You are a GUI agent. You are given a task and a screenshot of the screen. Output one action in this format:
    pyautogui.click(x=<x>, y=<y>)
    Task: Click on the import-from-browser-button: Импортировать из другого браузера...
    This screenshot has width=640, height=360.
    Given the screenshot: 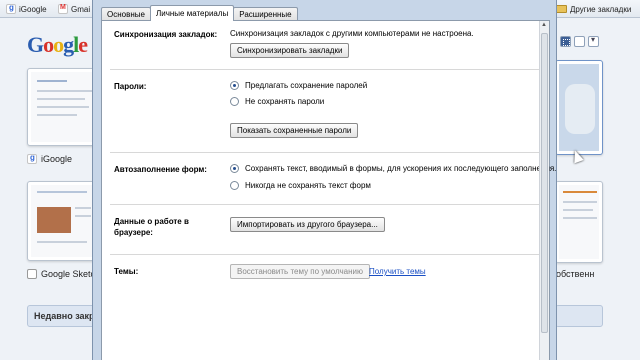 What is the action you would take?
    pyautogui.click(x=307, y=224)
    